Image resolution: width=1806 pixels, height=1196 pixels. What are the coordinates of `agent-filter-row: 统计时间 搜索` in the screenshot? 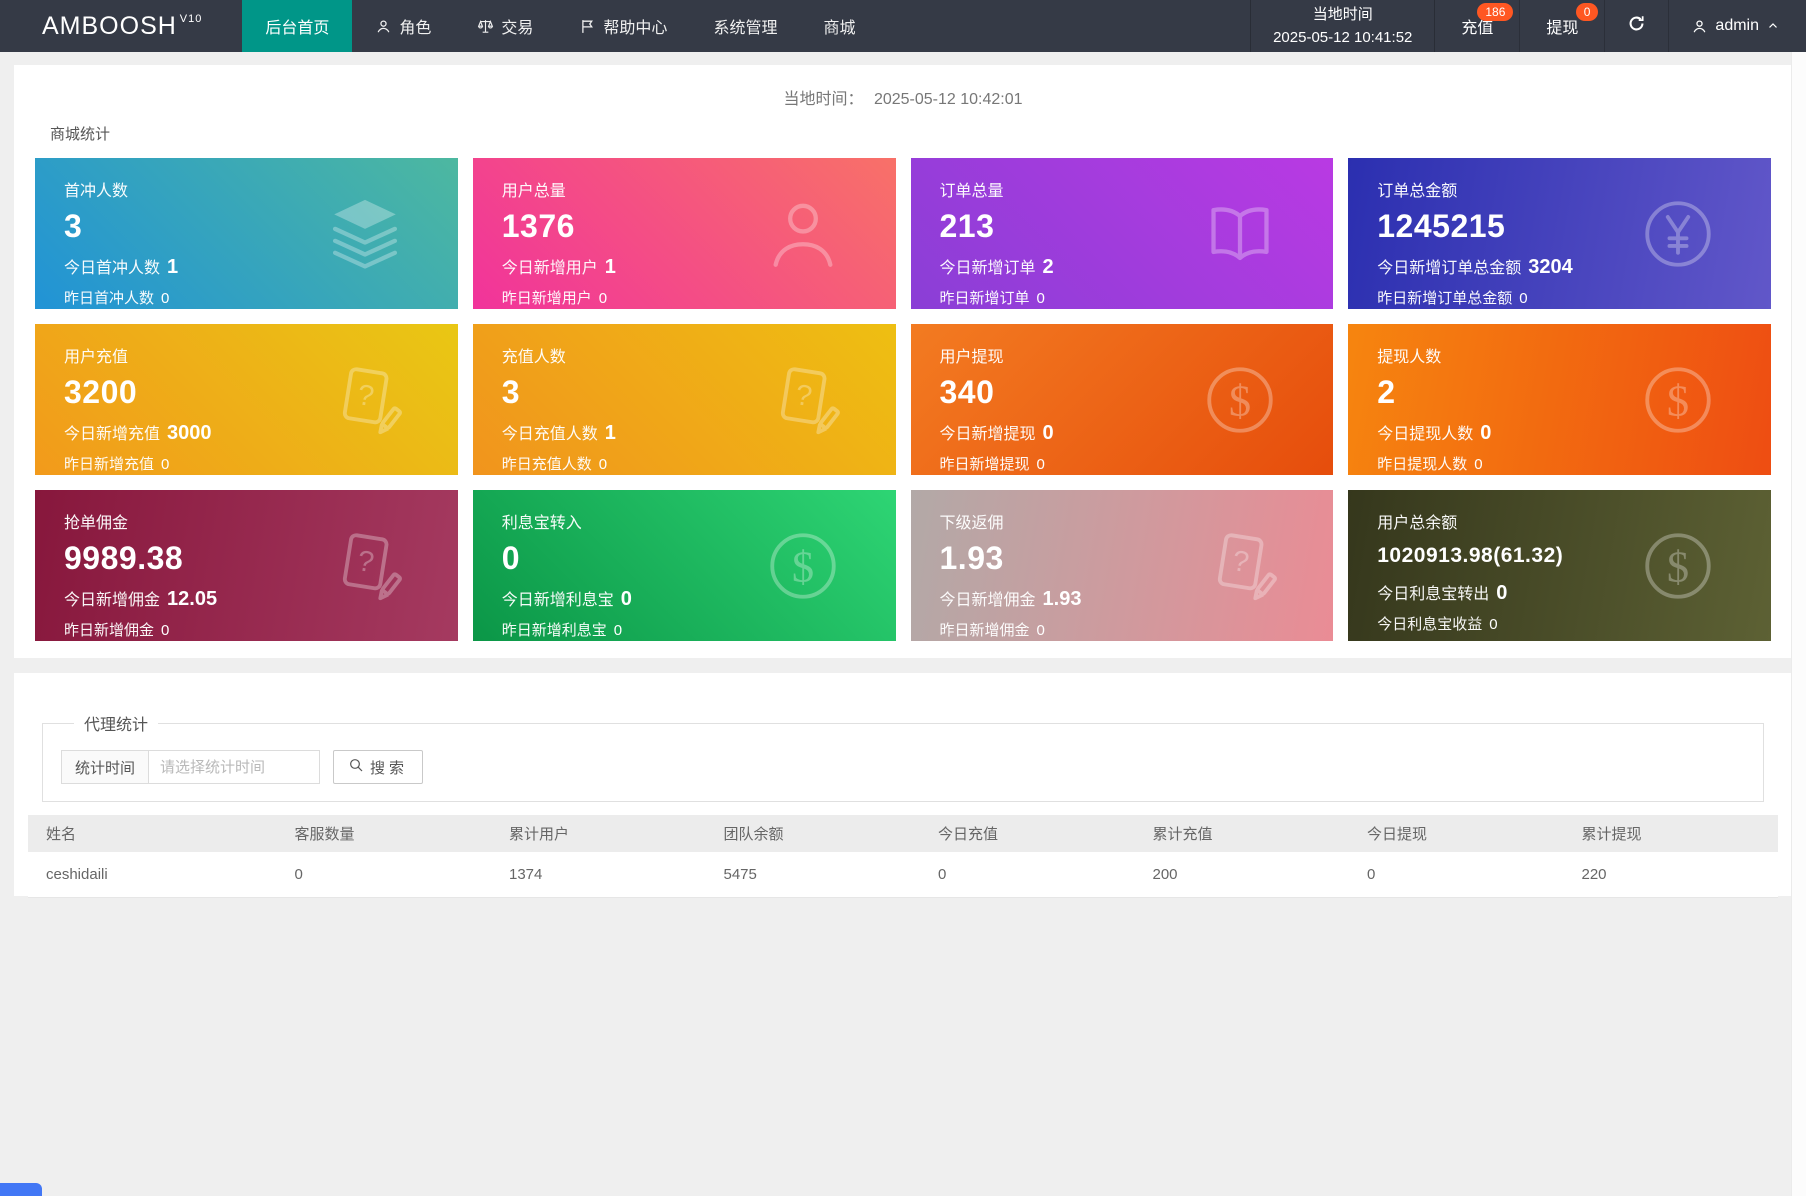 It's located at (903, 767).